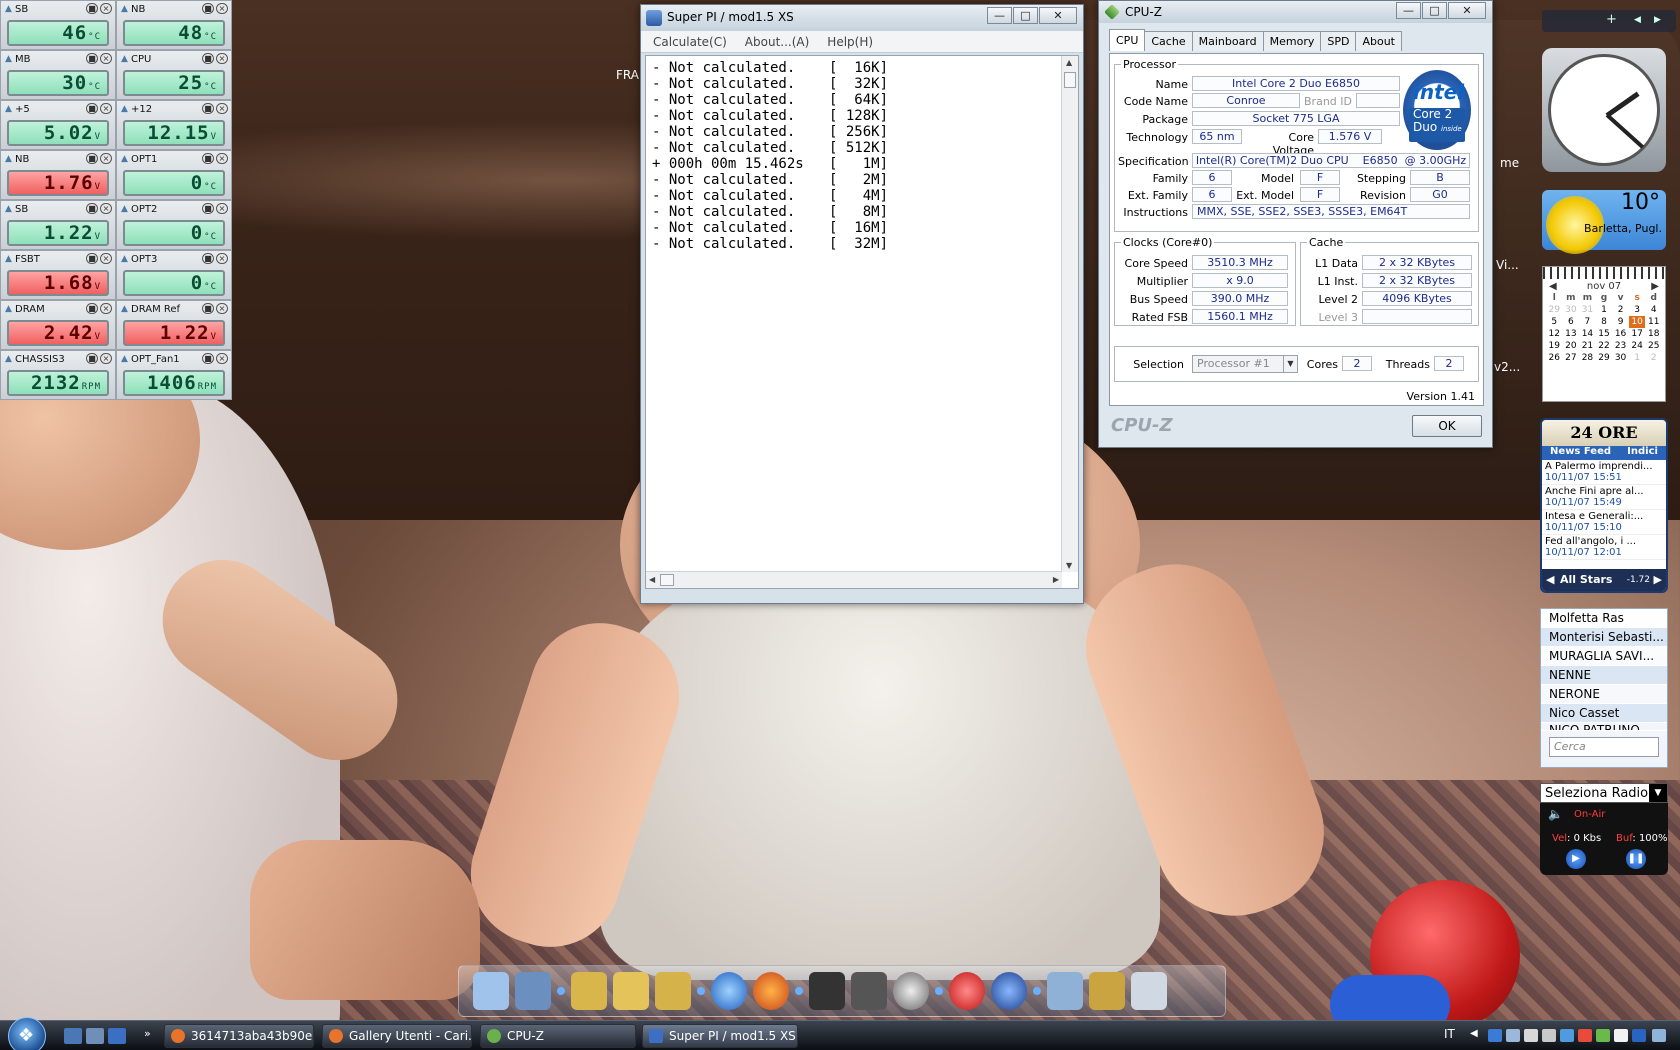 This screenshot has width=1680, height=1050. I want to click on sensor-tile: ▲ NB ■ × 48°C, so click(174, 25).